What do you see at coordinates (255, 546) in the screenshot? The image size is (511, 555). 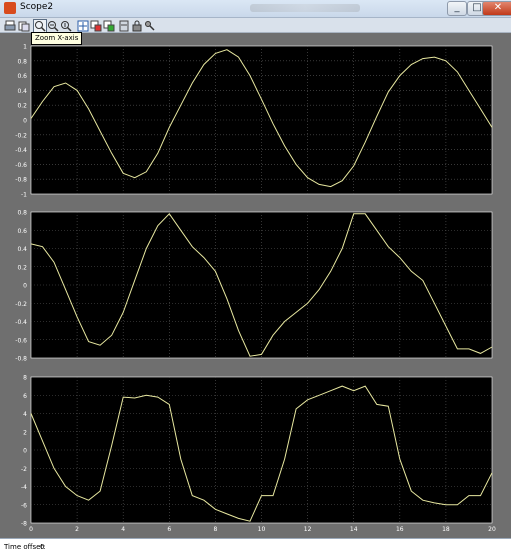 I see `status-bar: Time offset: 0` at bounding box center [255, 546].